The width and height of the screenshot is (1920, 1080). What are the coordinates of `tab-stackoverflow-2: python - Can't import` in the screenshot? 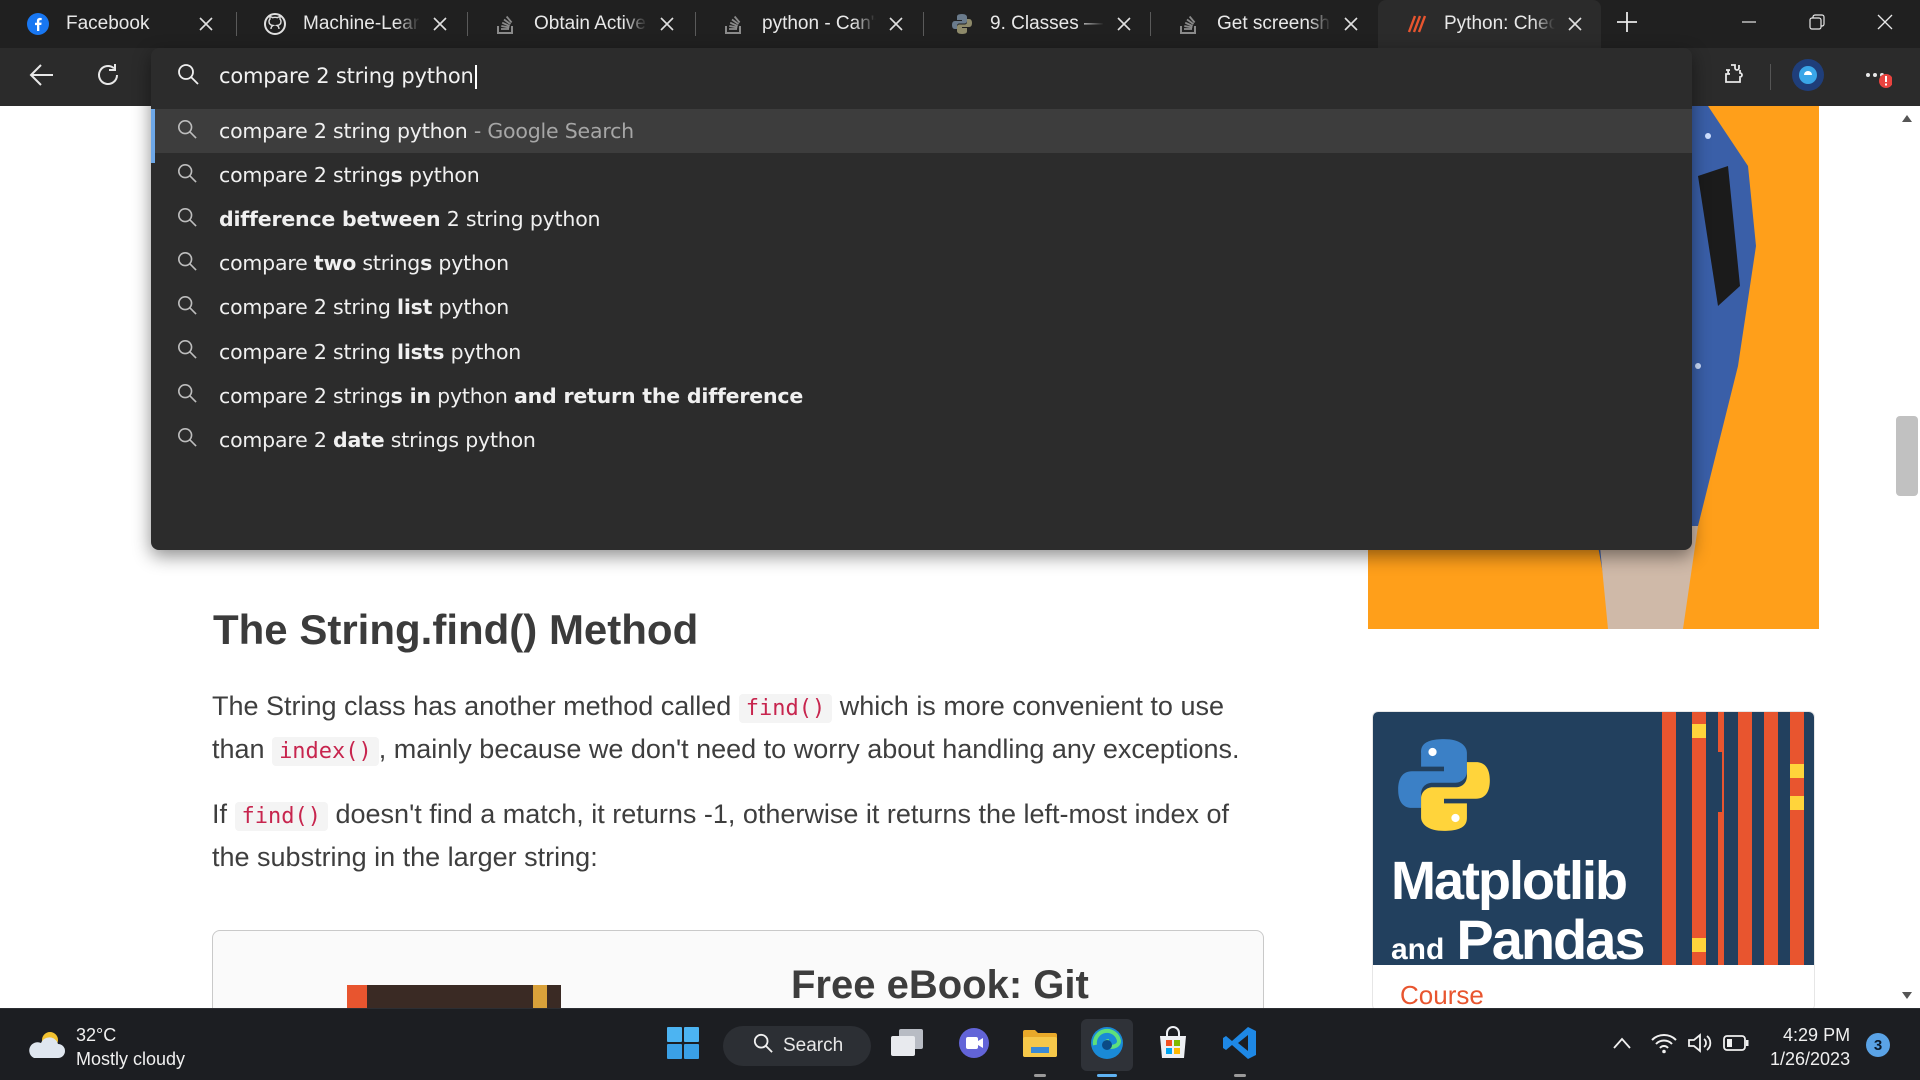 It's located at (809, 24).